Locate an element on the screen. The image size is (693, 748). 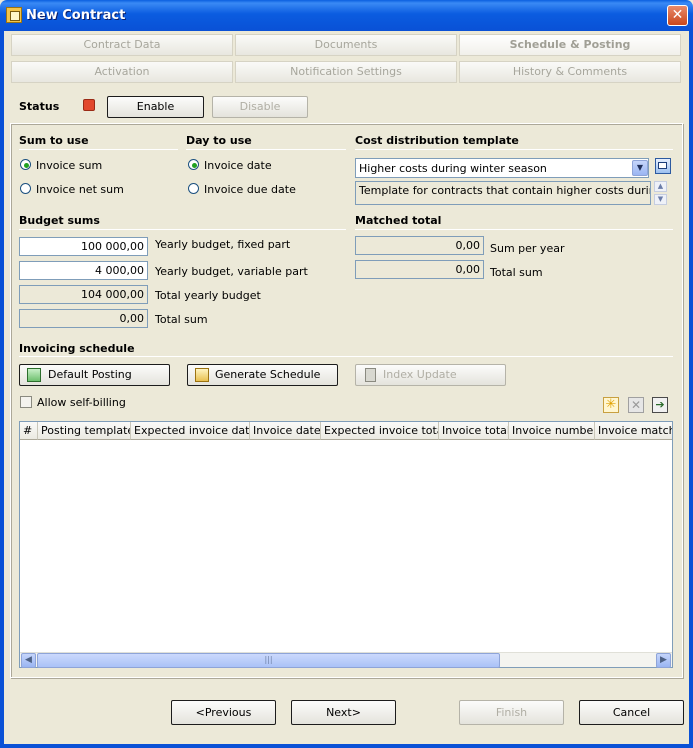
window-title: New Contract is located at coordinates (76, 15).